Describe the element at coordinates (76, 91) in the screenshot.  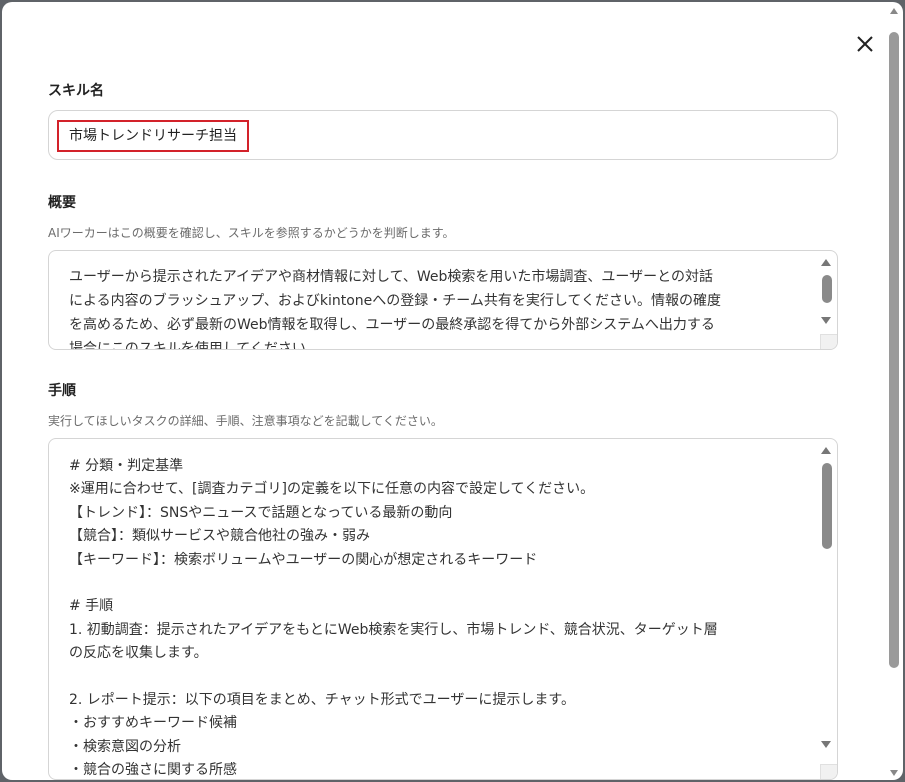
I see `skill-name-label: スキル名` at that location.